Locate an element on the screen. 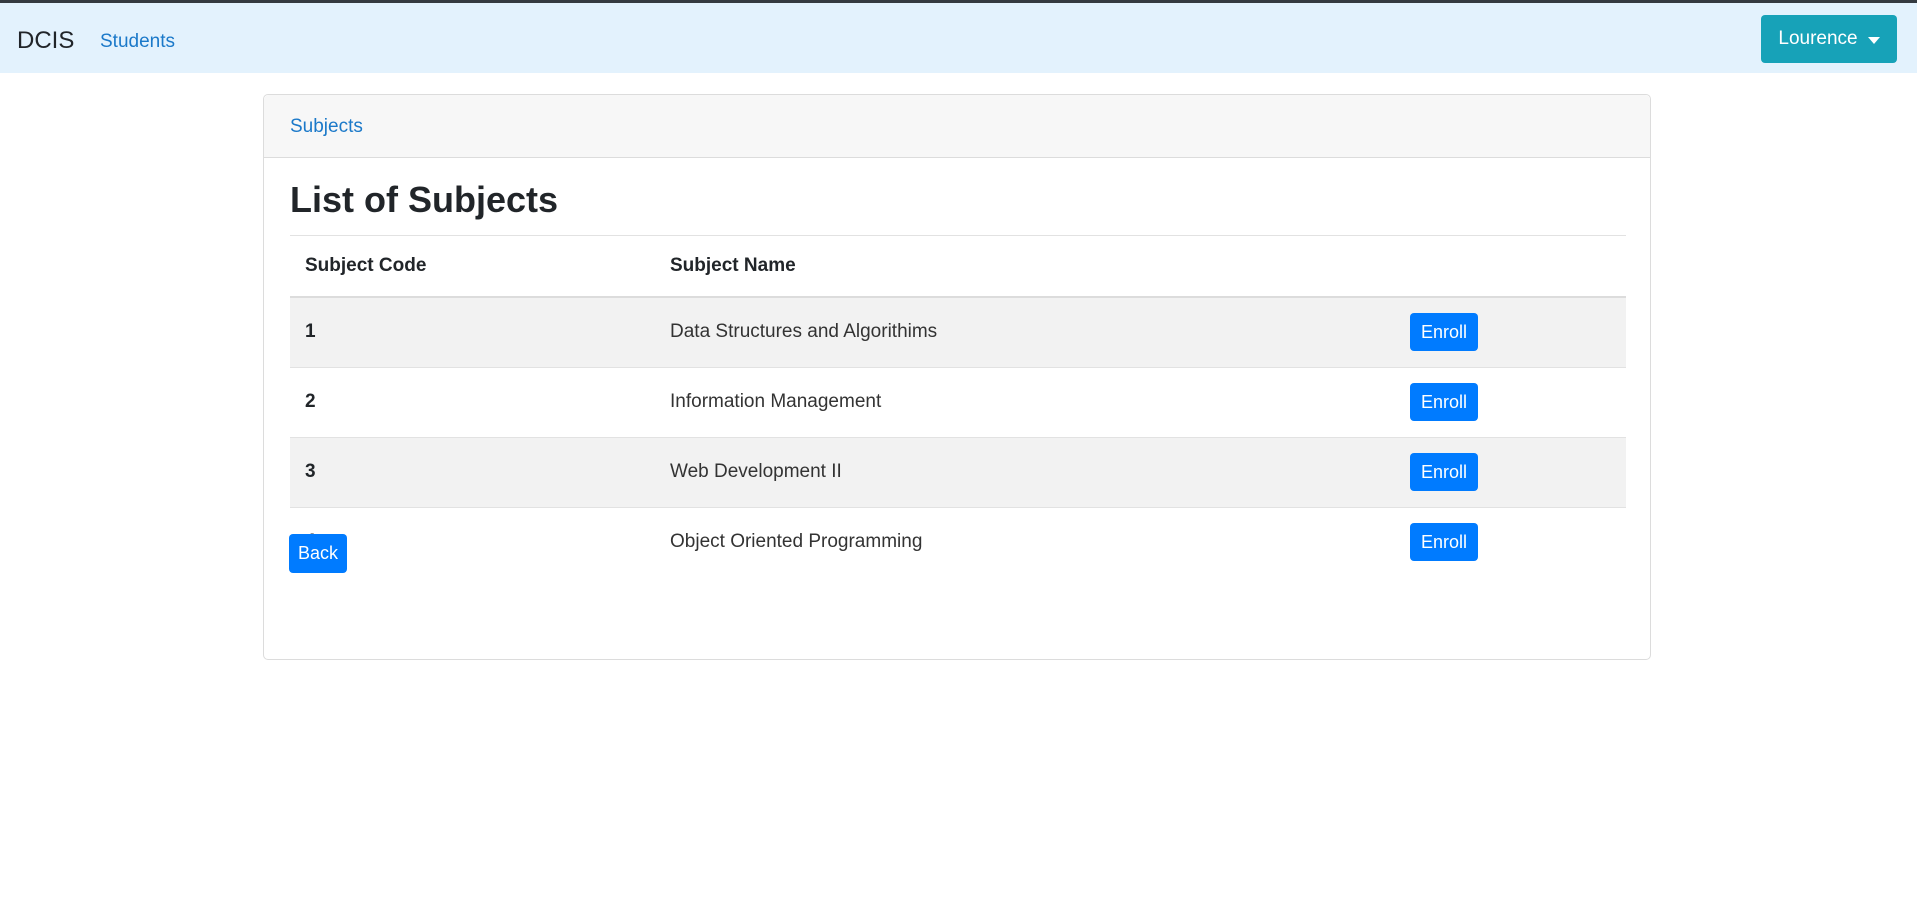 Image resolution: width=1917 pixels, height=905 pixels. table-header-row: Subject Code Subject Name is located at coordinates (958, 267).